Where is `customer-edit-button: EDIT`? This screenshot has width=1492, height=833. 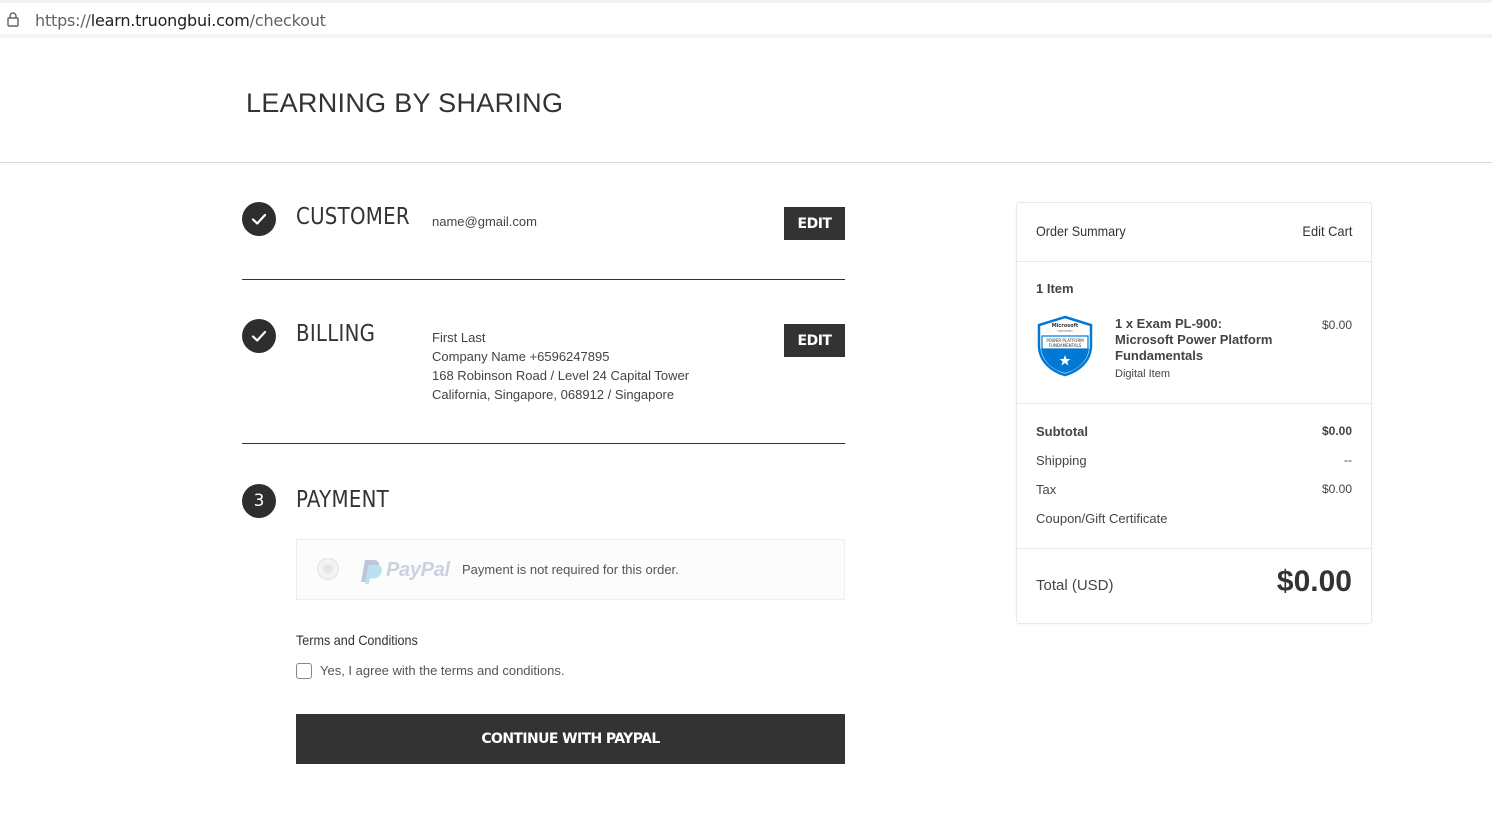
customer-edit-button: EDIT is located at coordinates (814, 223).